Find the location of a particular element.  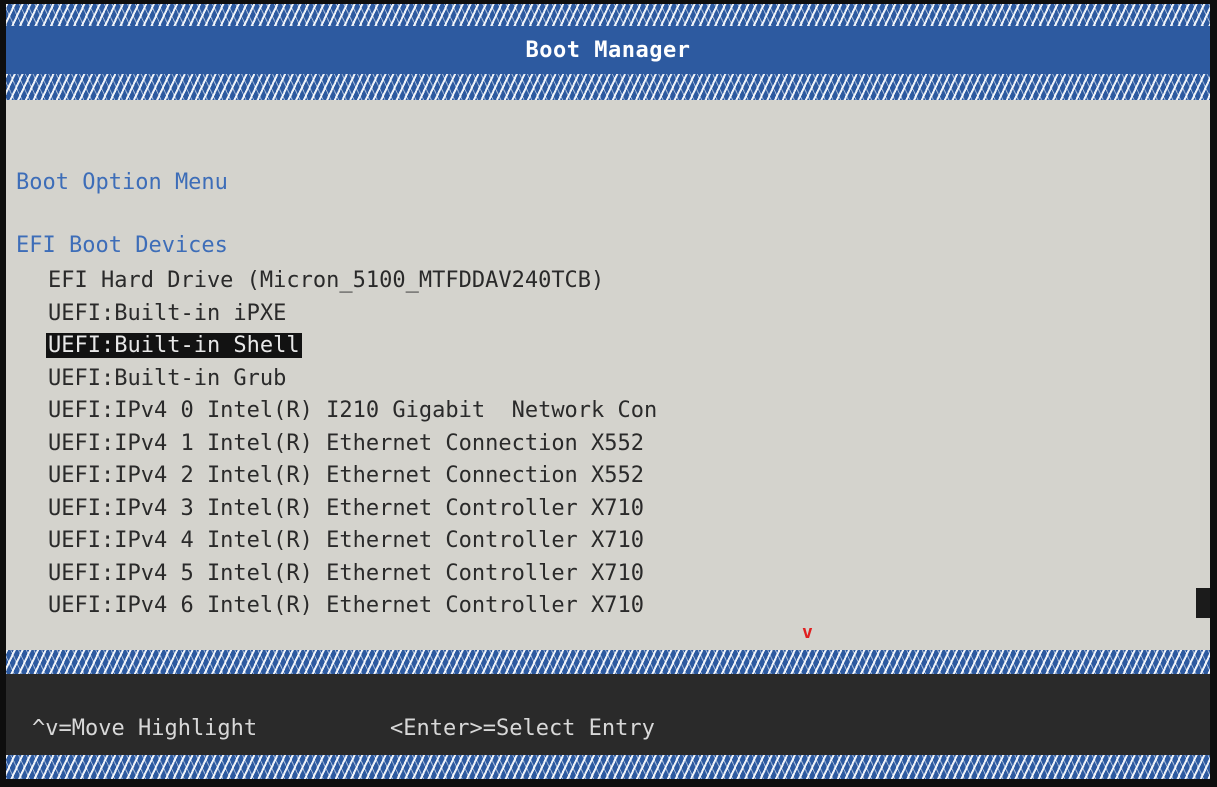

title-bar: Boot Manager is located at coordinates (608, 50).